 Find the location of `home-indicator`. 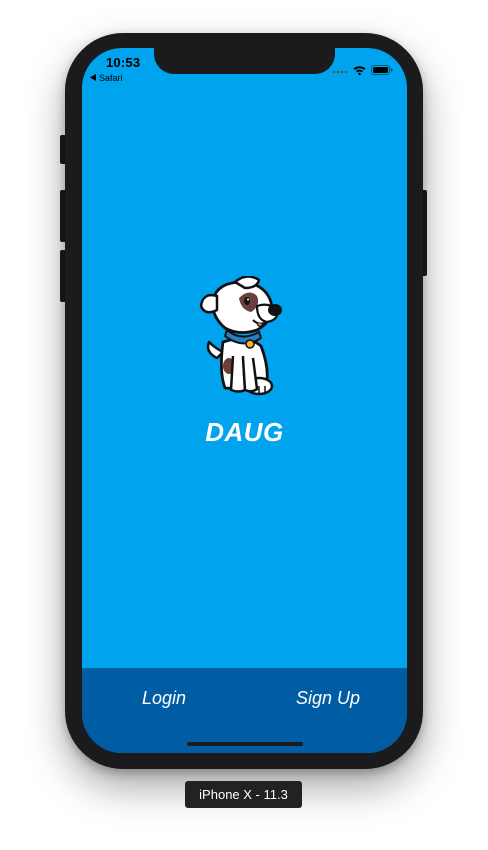

home-indicator is located at coordinates (245, 744).